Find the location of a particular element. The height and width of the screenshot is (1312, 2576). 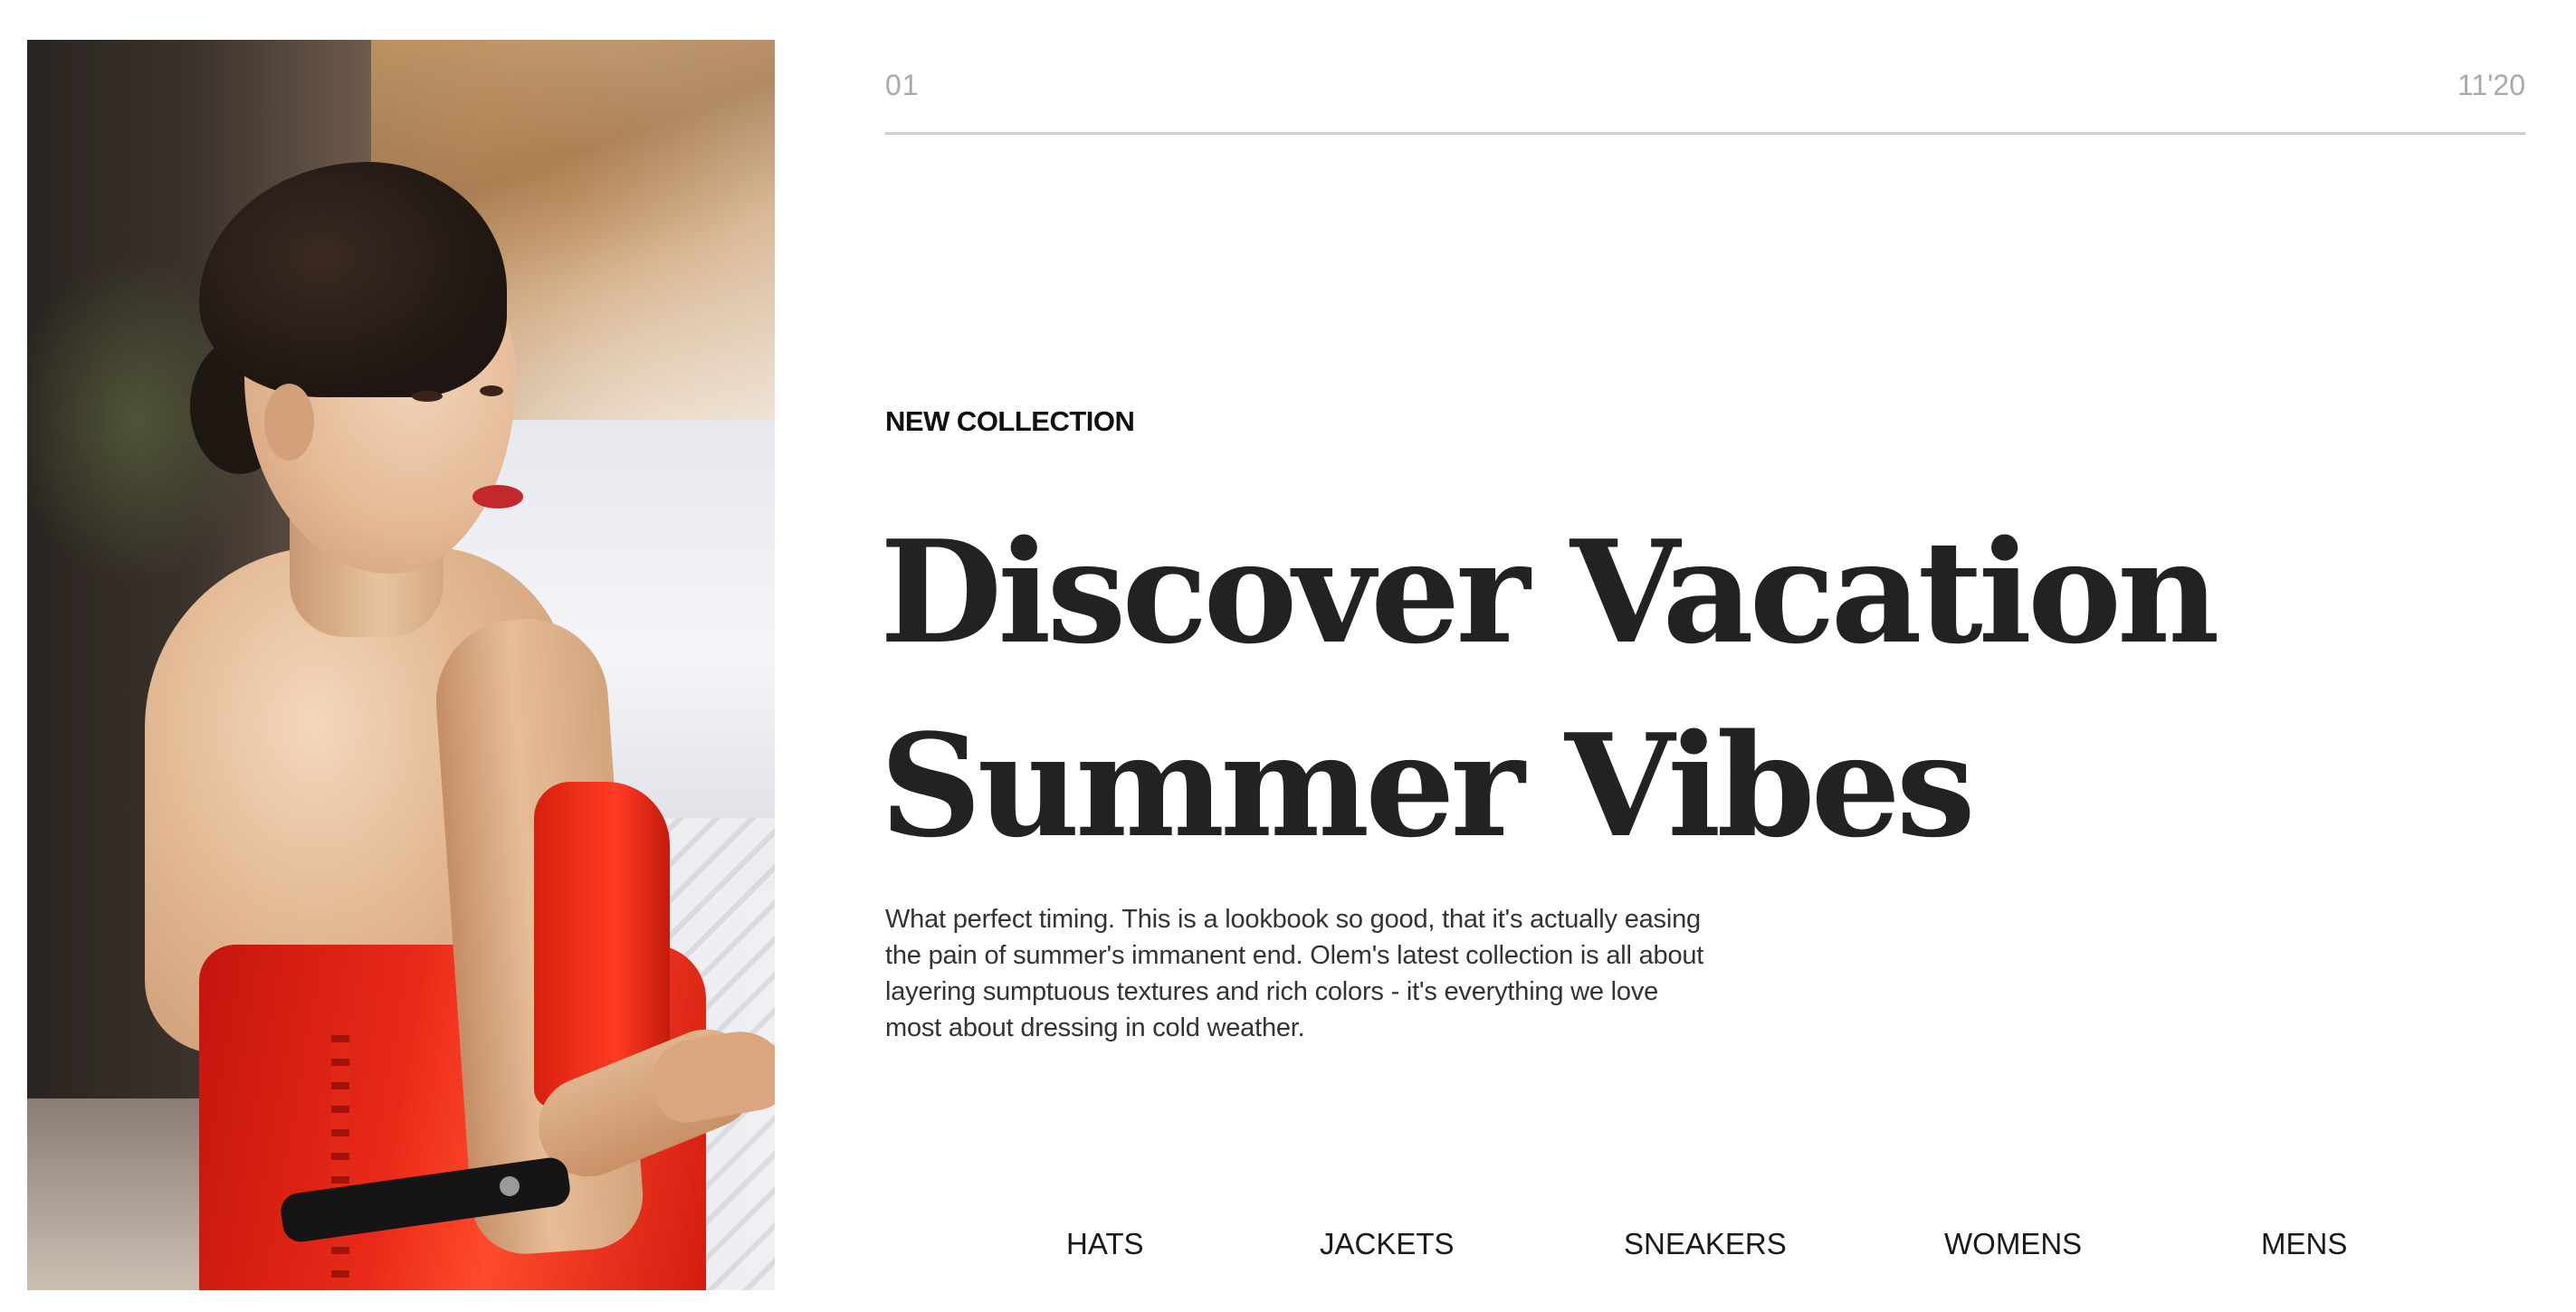

category-link-sneakers: SNEAKERS is located at coordinates (1706, 1244).